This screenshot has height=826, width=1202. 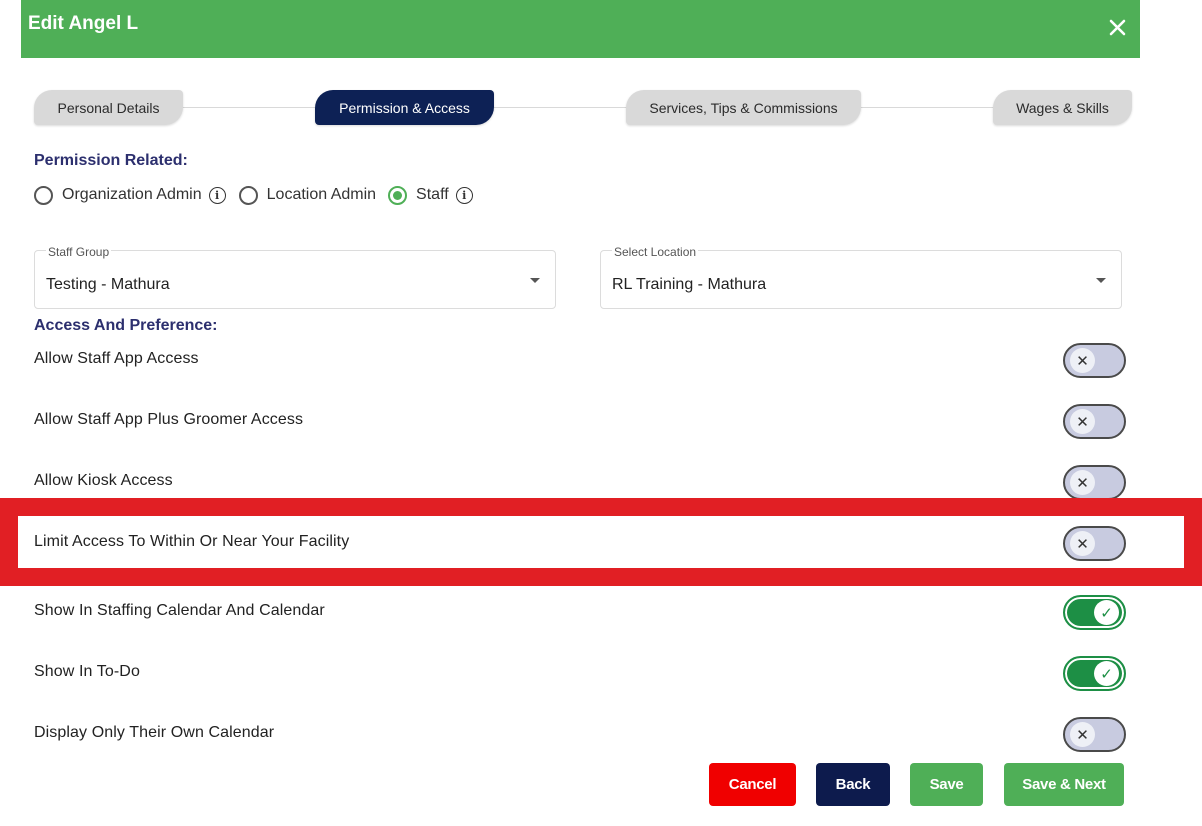 I want to click on tab-services-tips-commissions: Services, Tips & Commissions, so click(x=743, y=107).